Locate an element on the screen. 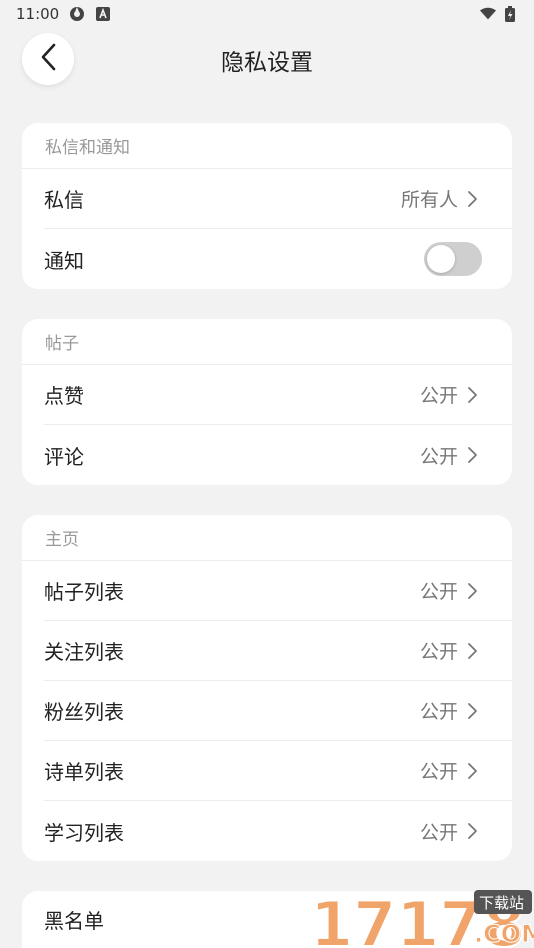 The height and width of the screenshot is (948, 534). row-followers-list: 粉丝列表 公开 is located at coordinates (278, 711).